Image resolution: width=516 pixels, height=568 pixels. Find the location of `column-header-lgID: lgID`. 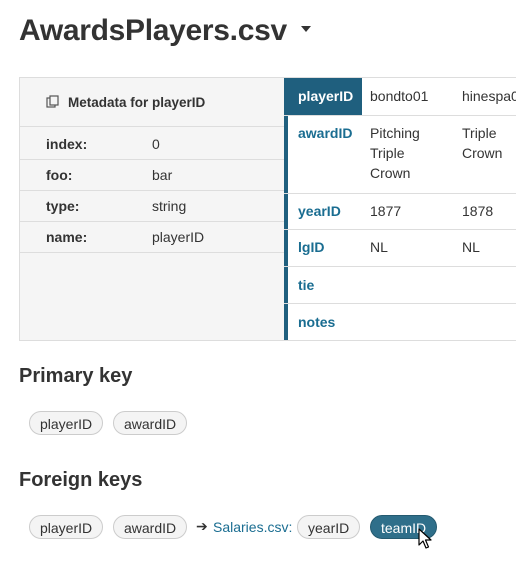

column-header-lgID: lgID is located at coordinates (311, 247).